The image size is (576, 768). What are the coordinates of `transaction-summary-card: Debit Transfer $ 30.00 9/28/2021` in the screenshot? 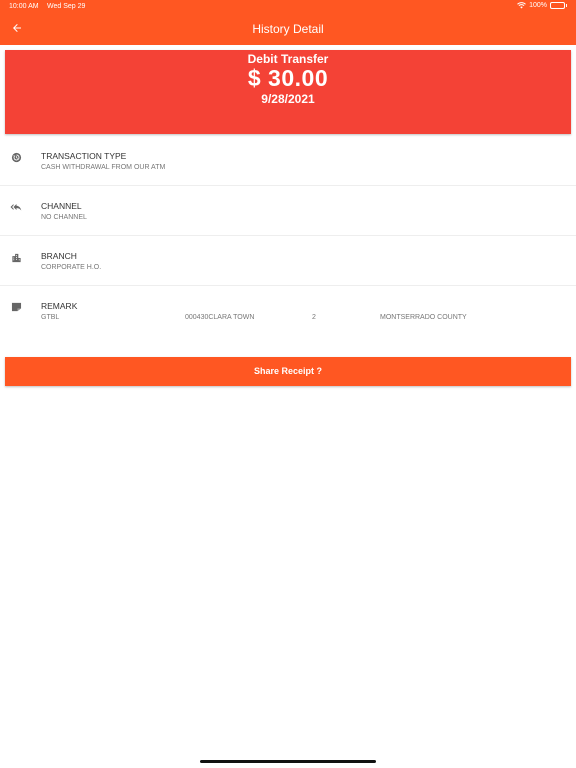 It's located at (288, 92).